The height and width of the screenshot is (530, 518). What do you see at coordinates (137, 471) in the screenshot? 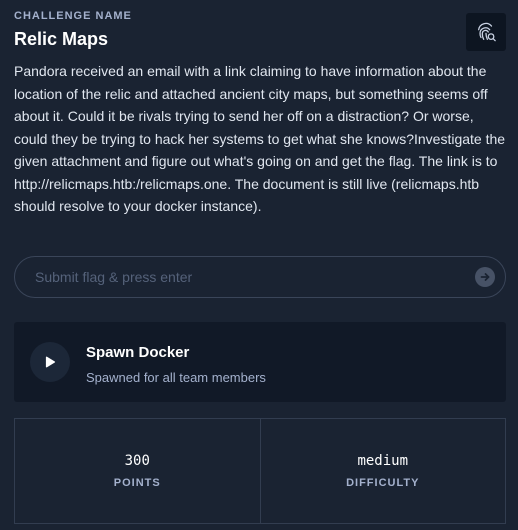
I see `points-stat: 300 POINTS` at bounding box center [137, 471].